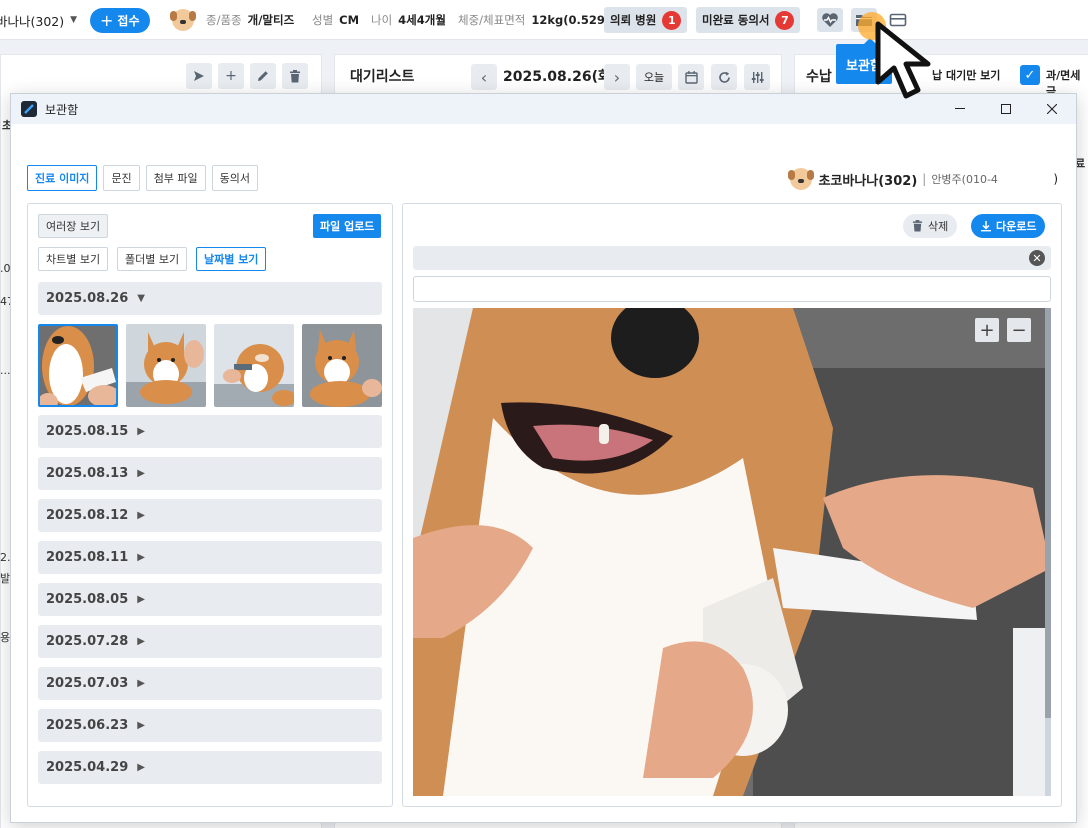 The width and height of the screenshot is (1088, 828). What do you see at coordinates (1016, 226) in the screenshot?
I see `download-label: 다운로드` at bounding box center [1016, 226].